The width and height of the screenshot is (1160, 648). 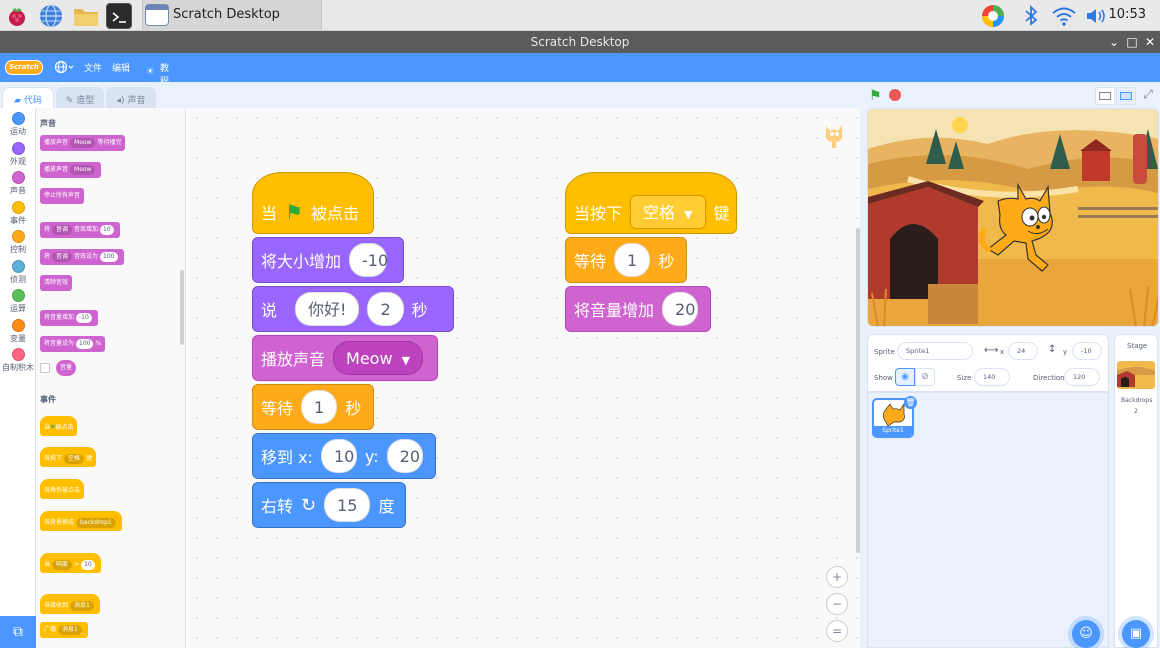 I want to click on block-wait-1: 等待 1 秒, so click(x=313, y=407).